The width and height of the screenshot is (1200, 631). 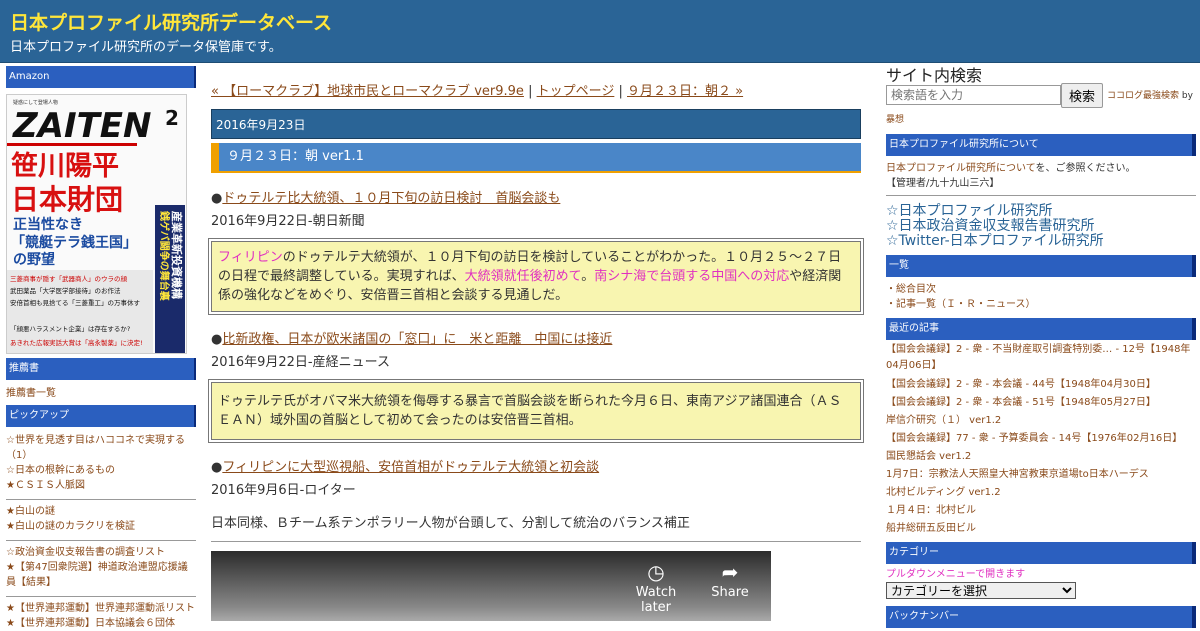 What do you see at coordinates (1041, 241) in the screenshot?
I see `featured-link: ☆Twitter-日本プロファイル研究所` at bounding box center [1041, 241].